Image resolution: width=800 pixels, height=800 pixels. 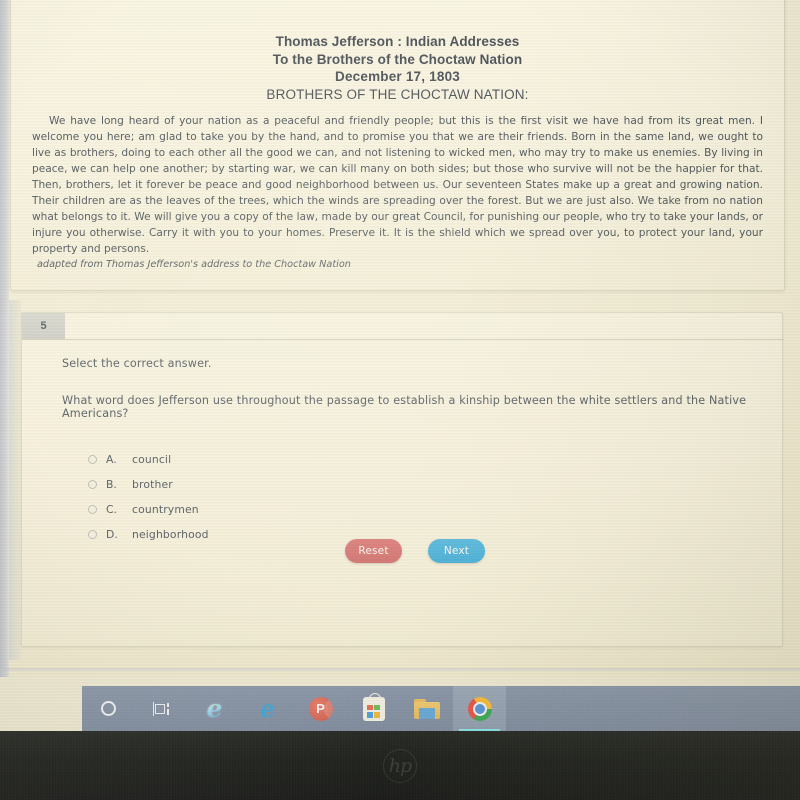 What do you see at coordinates (435, 509) in the screenshot?
I see `answer-option-c: C. countrymen` at bounding box center [435, 509].